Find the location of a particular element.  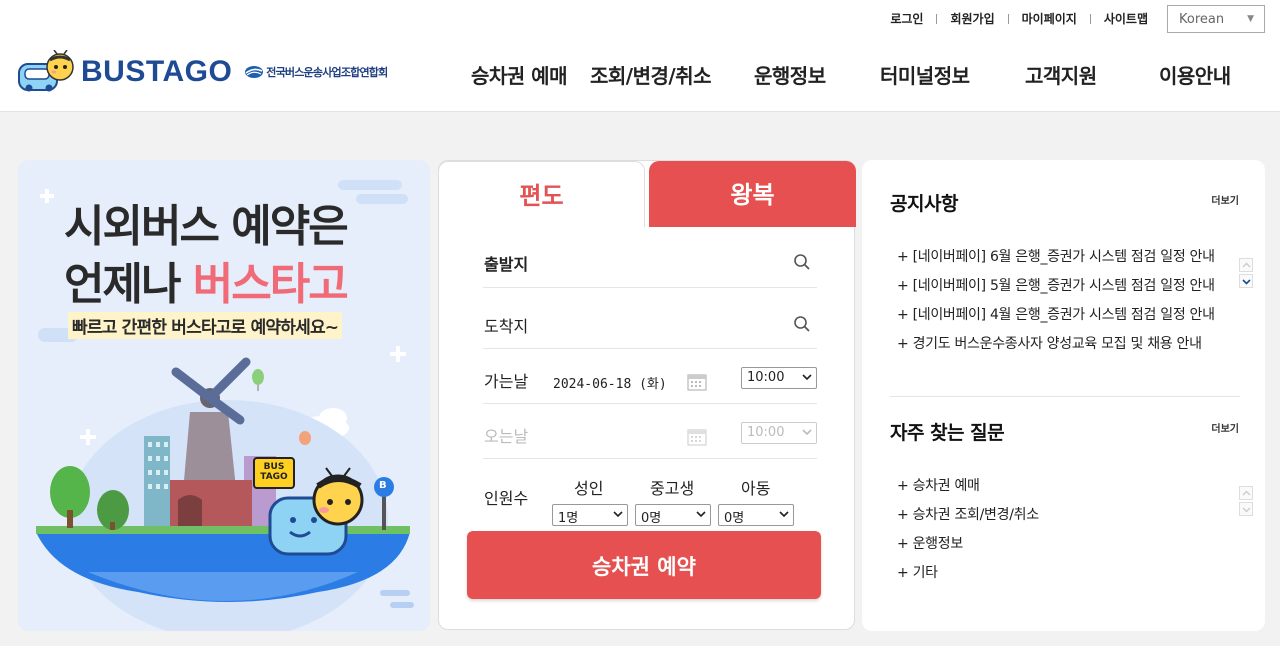

utility-links: 로그인 회원가입 마이페이지 사이트맵 is located at coordinates (1019, 18).